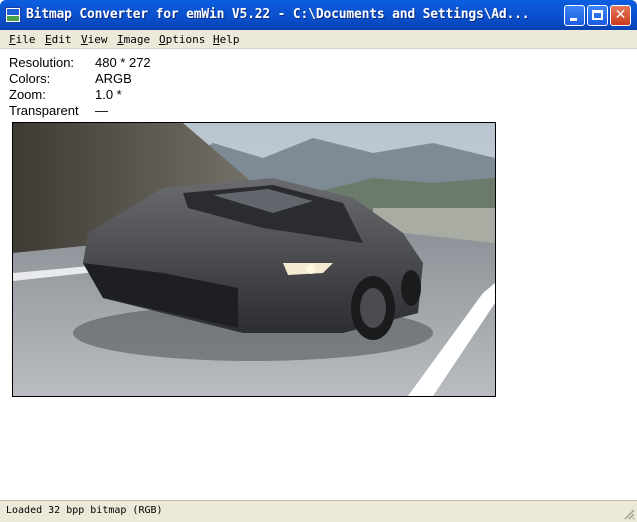 This screenshot has height=522, width=637. Describe the element at coordinates (629, 514) in the screenshot. I see `resize-grip-icon` at that location.